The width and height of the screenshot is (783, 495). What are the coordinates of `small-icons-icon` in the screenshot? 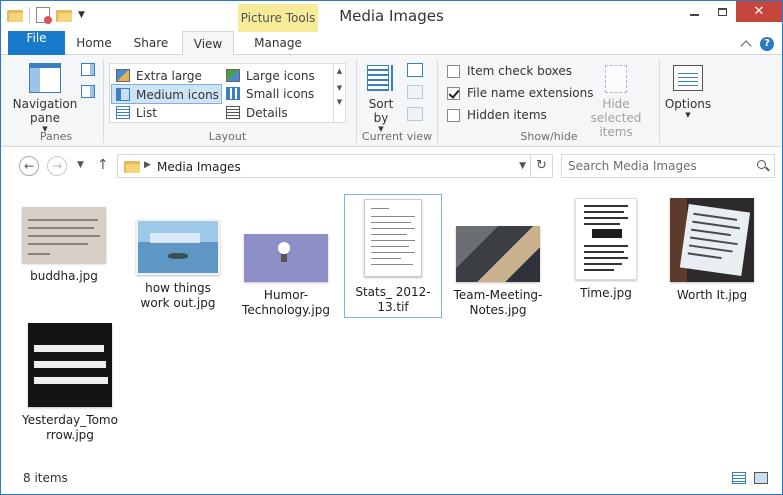 It's located at (233, 93).